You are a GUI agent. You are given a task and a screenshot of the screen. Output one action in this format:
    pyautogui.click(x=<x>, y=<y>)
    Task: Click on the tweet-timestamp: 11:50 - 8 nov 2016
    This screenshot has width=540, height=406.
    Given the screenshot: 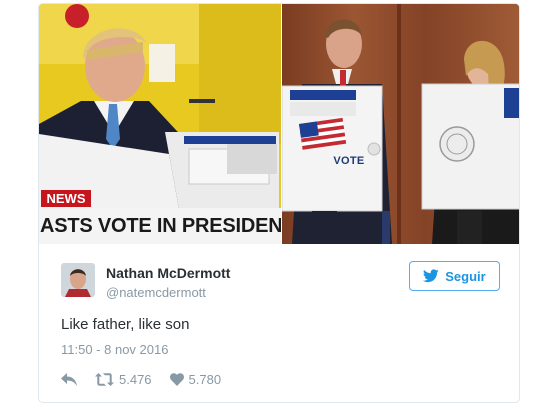 What is the action you would take?
    pyautogui.click(x=114, y=349)
    